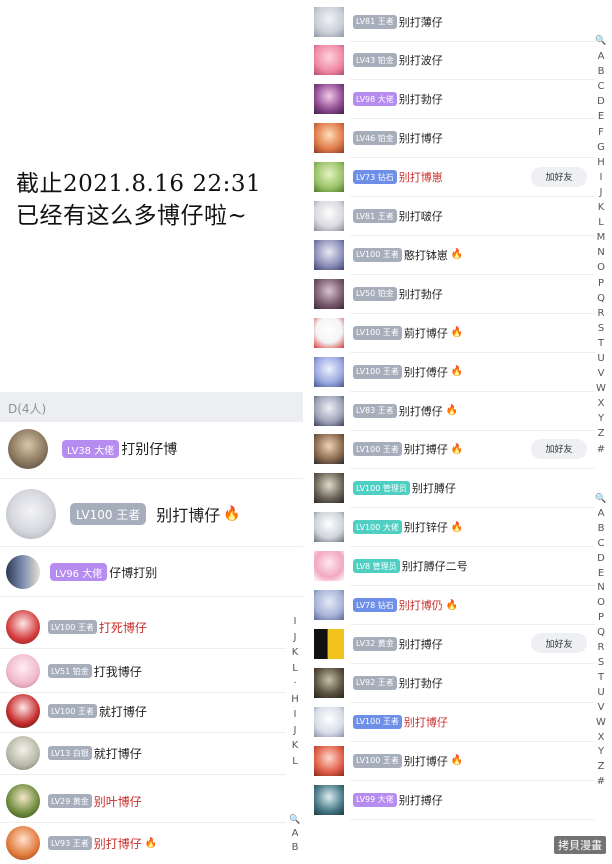  I want to click on member-row: LV92 王者 别打勃仔, so click(450, 682).